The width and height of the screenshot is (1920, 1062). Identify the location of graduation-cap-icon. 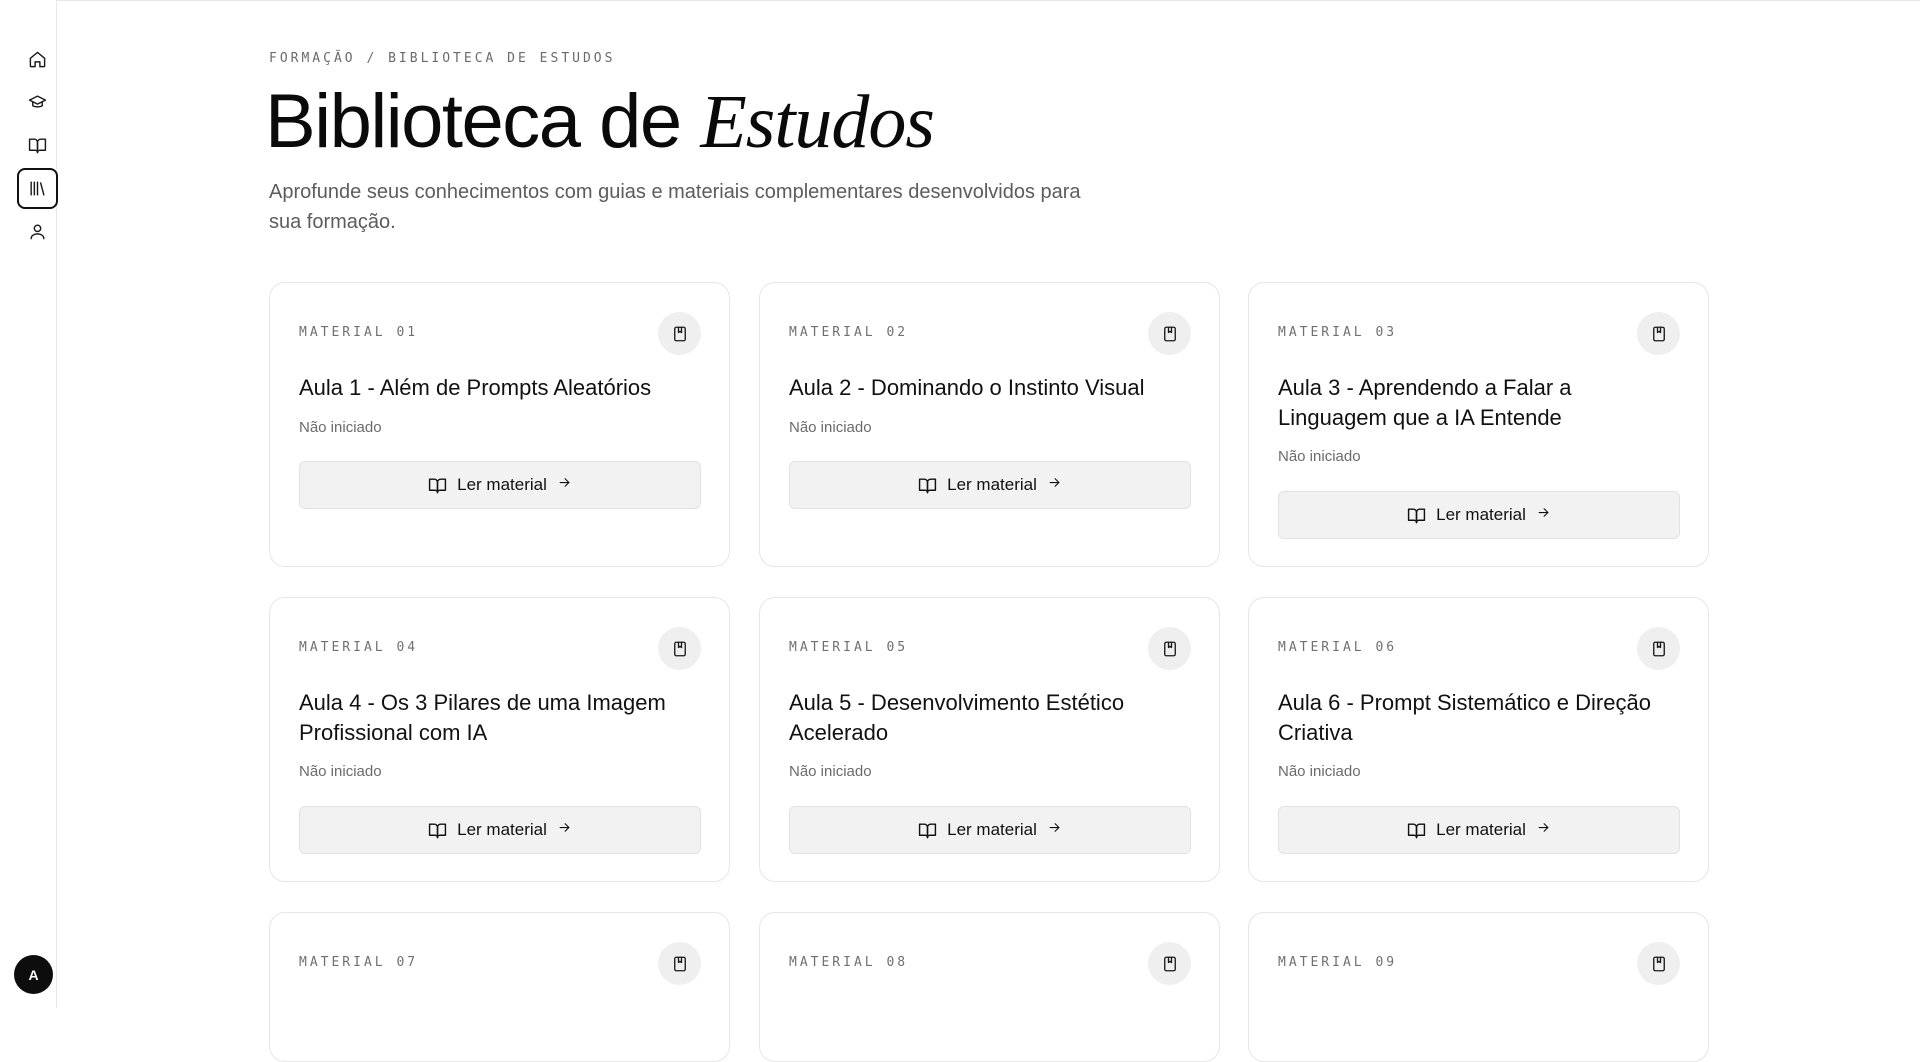
(37, 101).